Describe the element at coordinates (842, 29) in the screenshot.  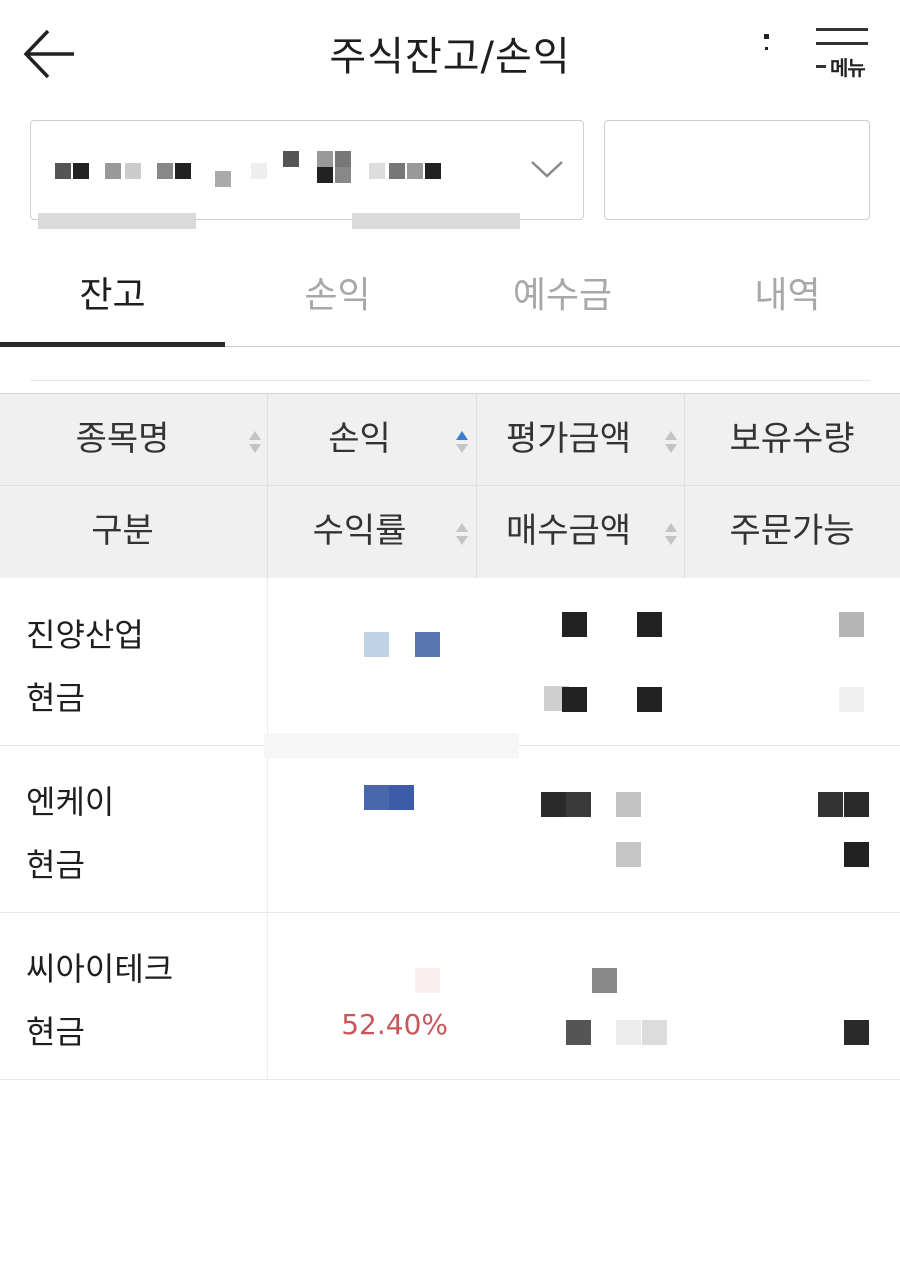
I see `hamburger-icon` at that location.